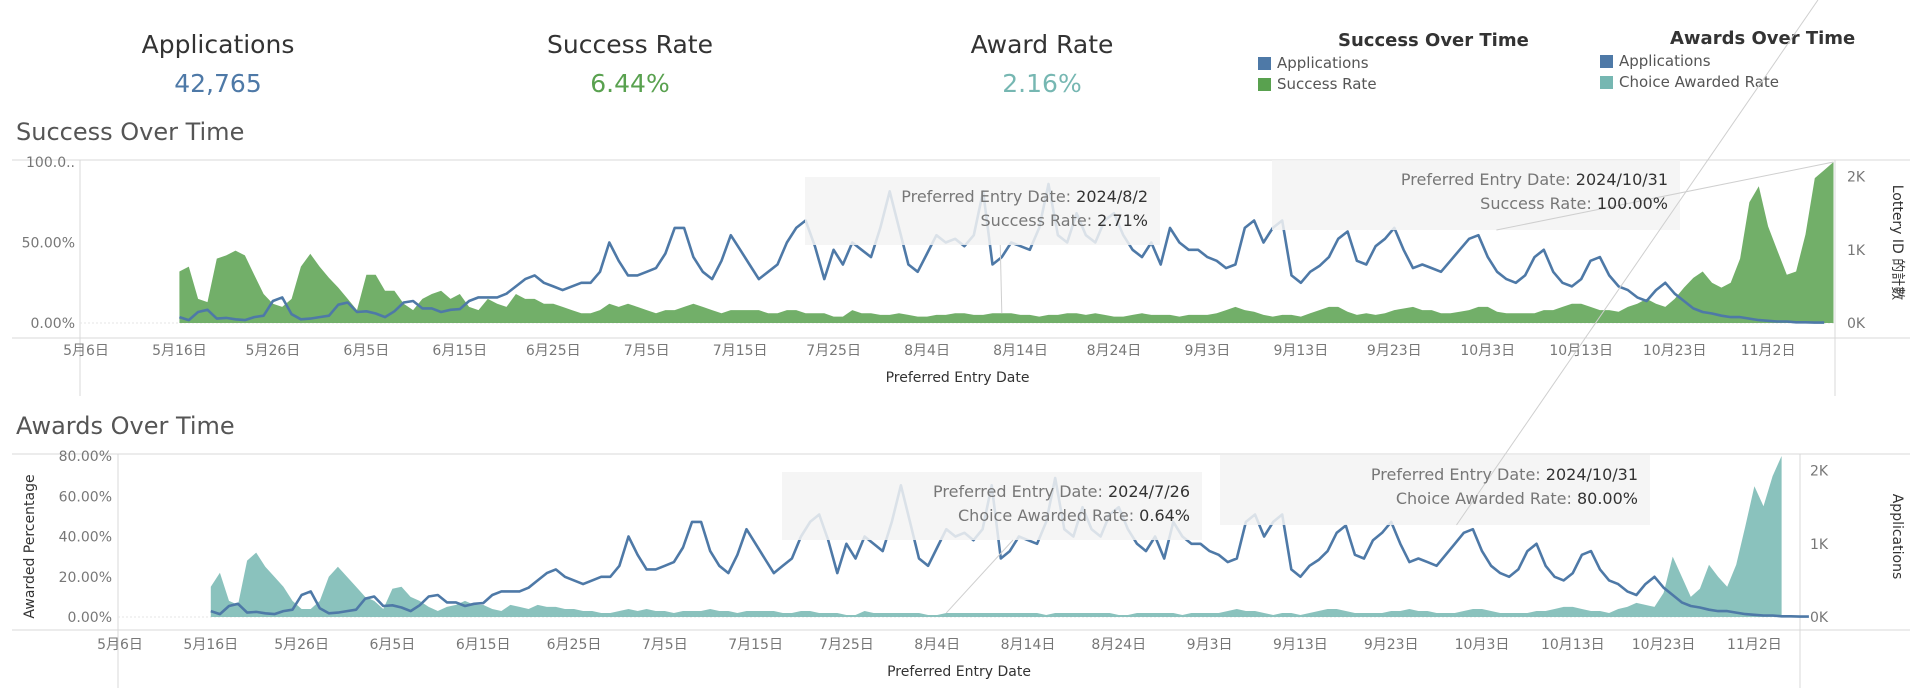 This screenshot has height=699, width=1910. Describe the element at coordinates (1607, 498) in the screenshot. I see `tooltip-value: 80.00%` at that location.